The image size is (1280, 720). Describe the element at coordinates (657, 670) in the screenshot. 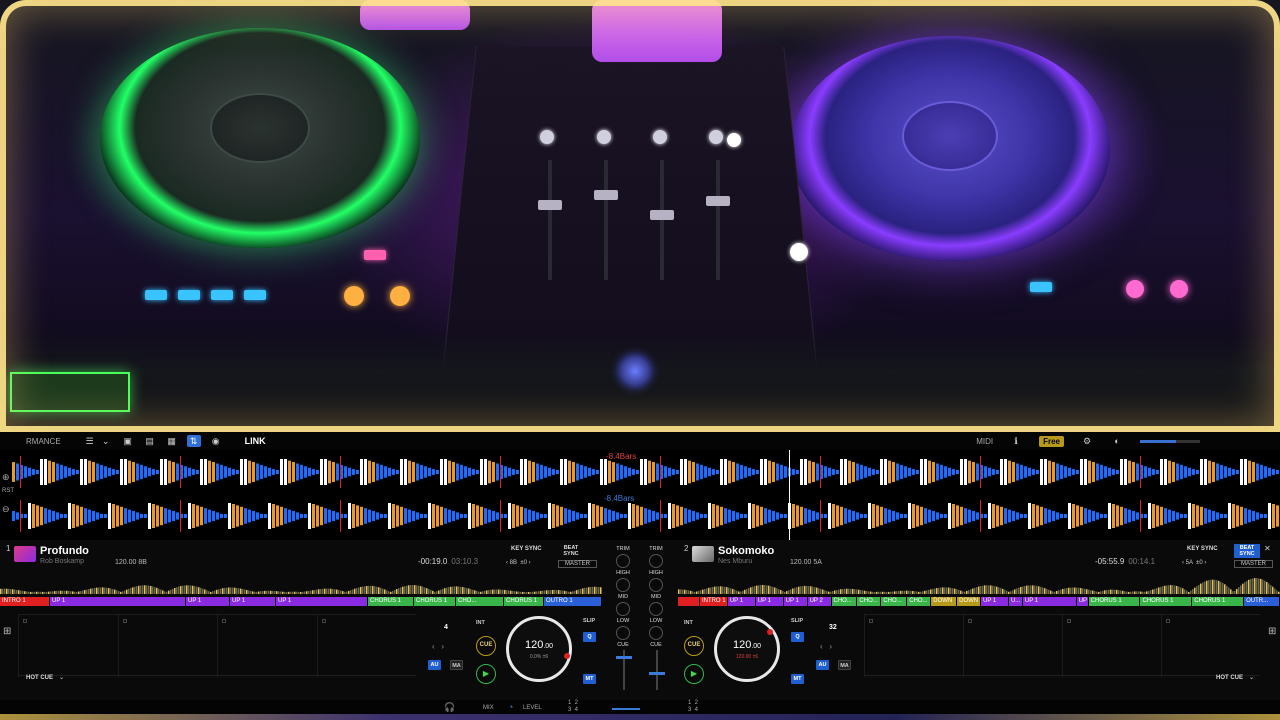

I see `channel-2-fader` at that location.